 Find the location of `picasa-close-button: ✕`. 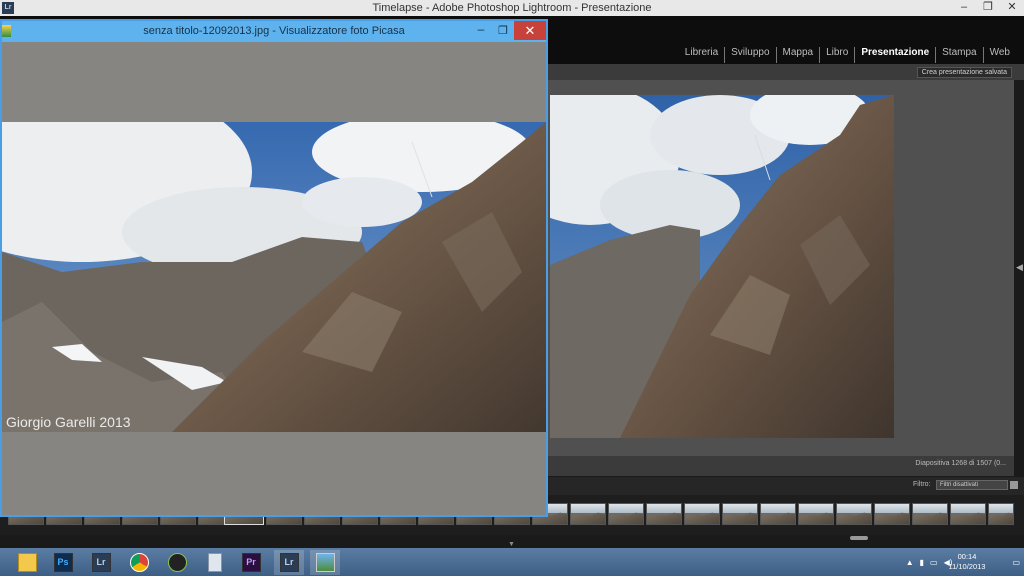

picasa-close-button: ✕ is located at coordinates (530, 30).